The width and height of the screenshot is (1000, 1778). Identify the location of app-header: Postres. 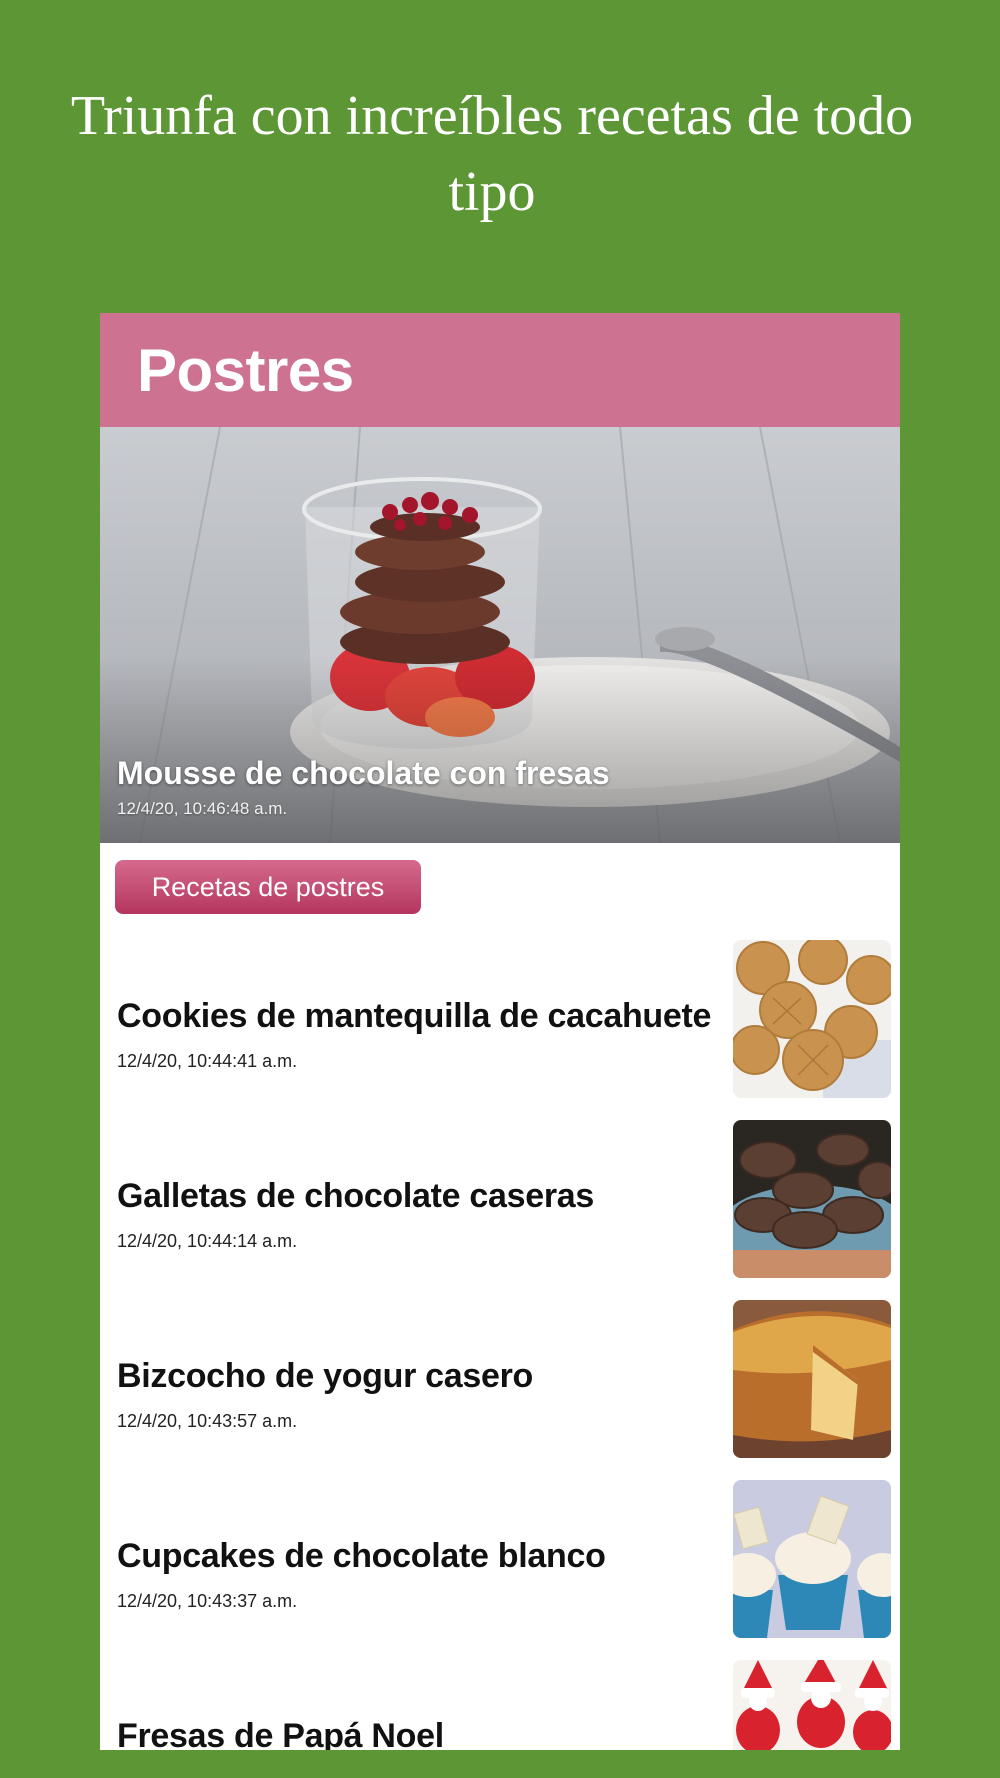
(500, 370).